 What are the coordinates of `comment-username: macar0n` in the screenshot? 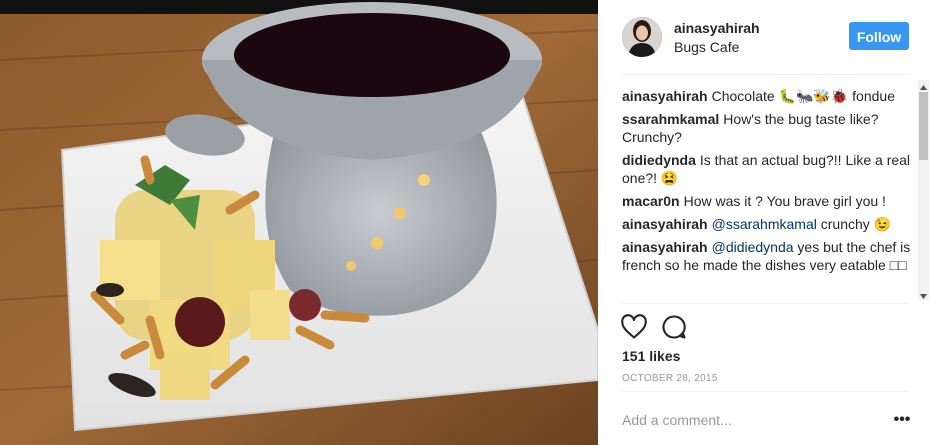 It's located at (651, 201).